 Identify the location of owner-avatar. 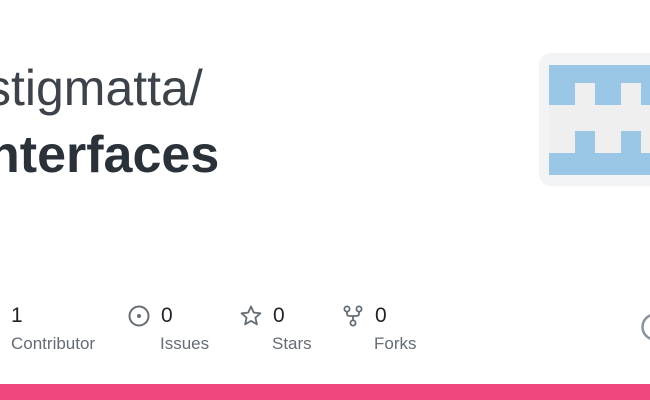
(594, 119).